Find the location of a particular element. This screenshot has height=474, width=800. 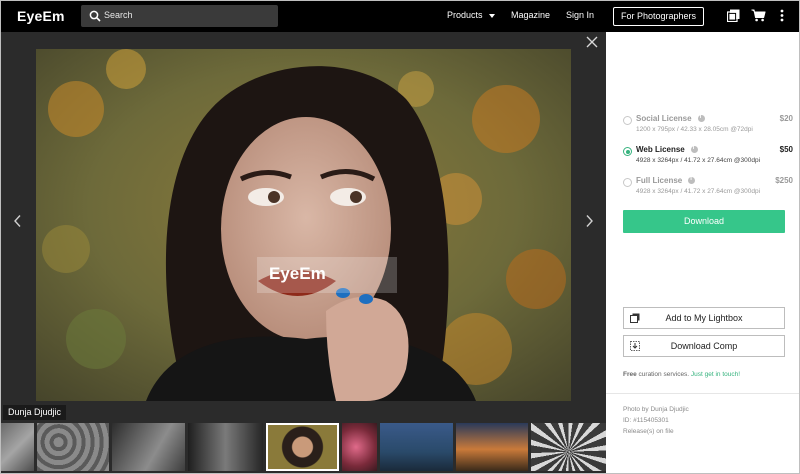

close-icon is located at coordinates (592, 42).